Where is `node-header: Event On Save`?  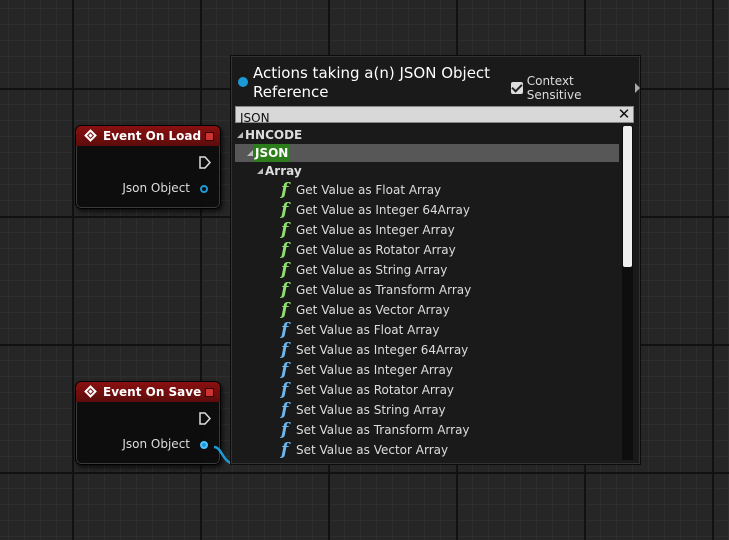 node-header: Event On Save is located at coordinates (148, 392).